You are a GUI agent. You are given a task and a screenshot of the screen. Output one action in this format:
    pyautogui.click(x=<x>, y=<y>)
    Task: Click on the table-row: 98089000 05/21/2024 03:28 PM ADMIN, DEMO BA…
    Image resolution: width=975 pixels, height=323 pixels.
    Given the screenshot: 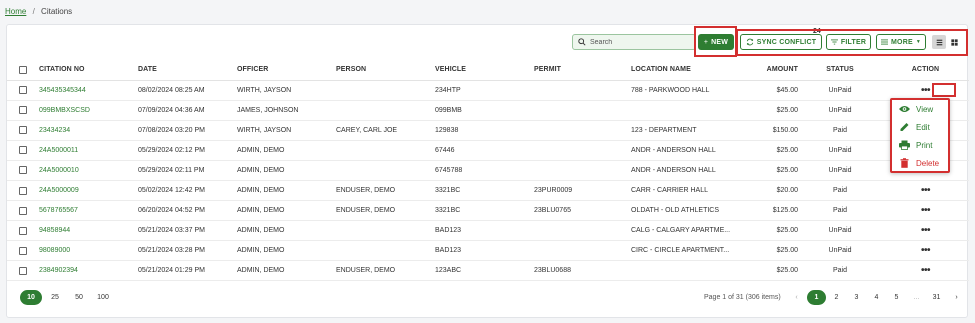 What is the action you would take?
    pyautogui.click(x=488, y=251)
    